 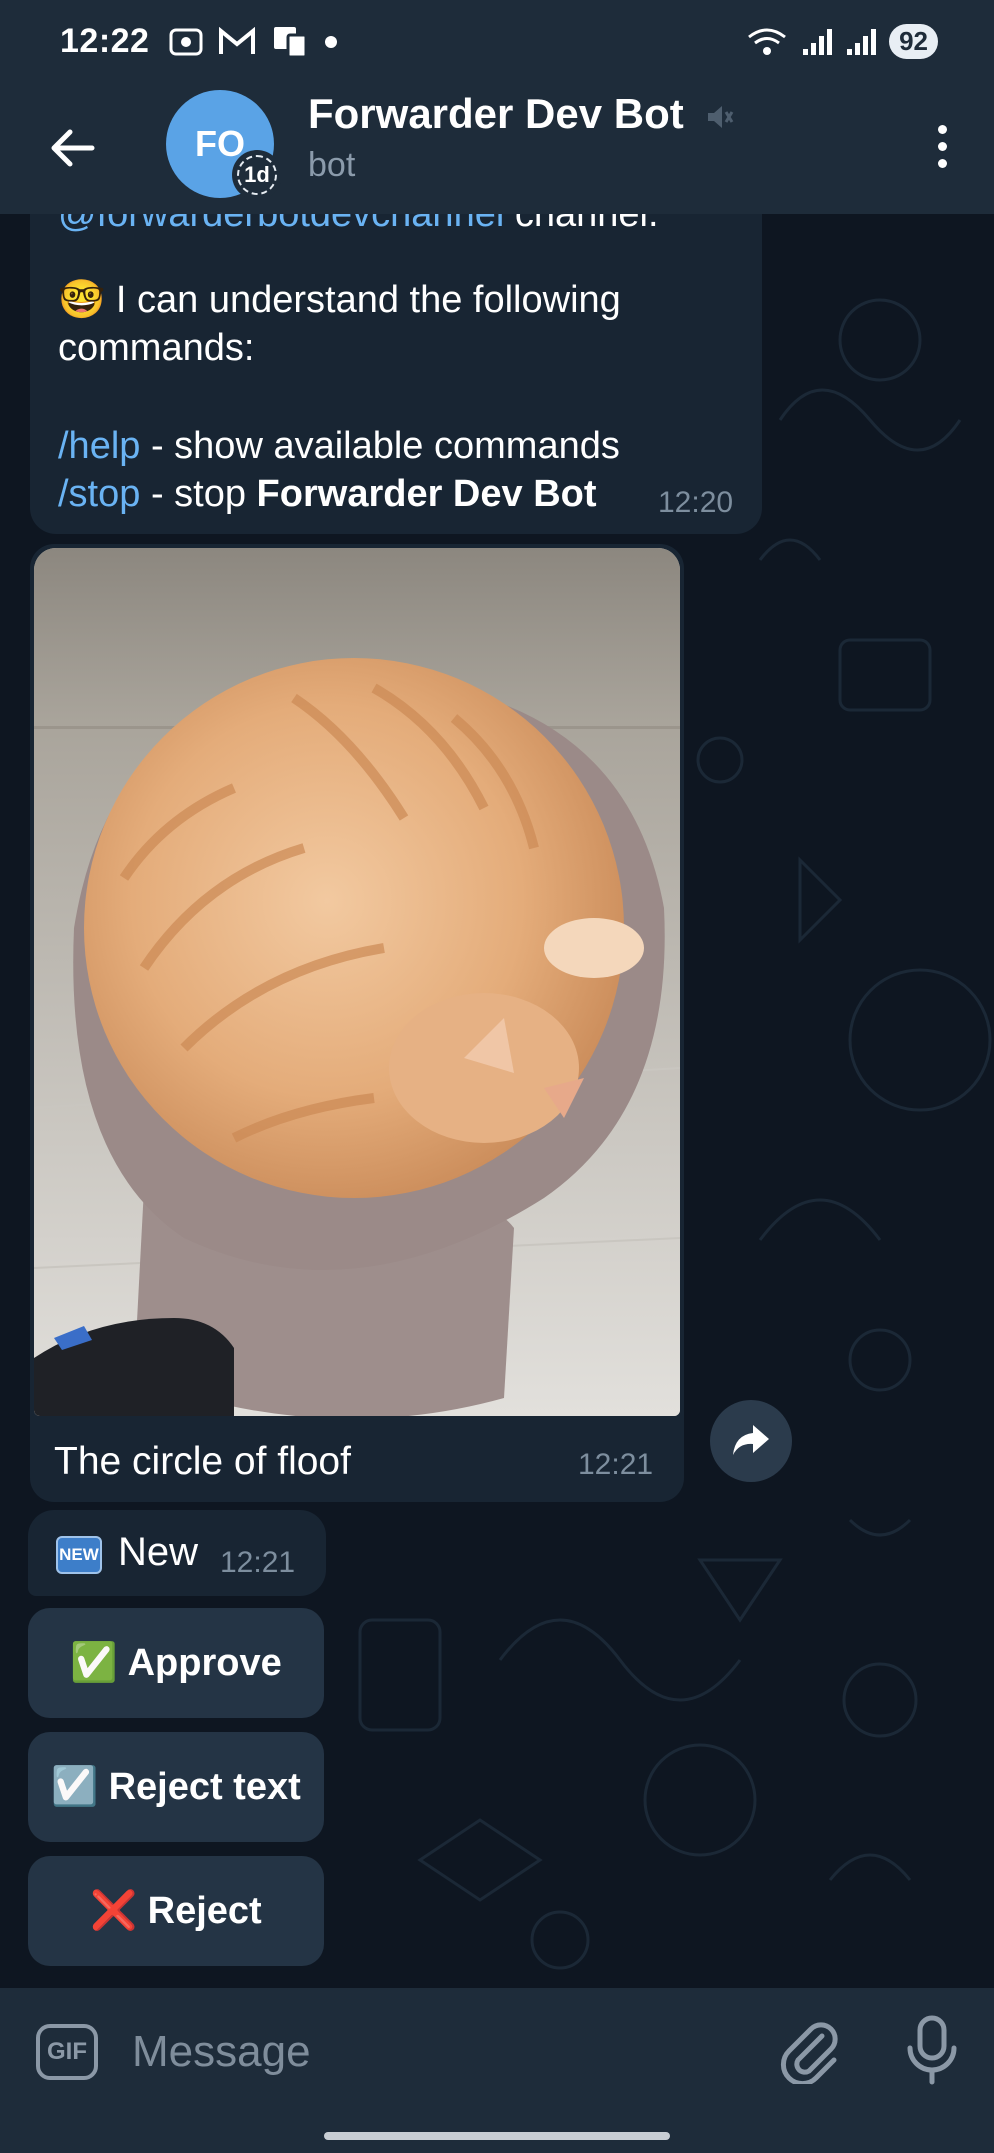 What do you see at coordinates (198, 494) in the screenshot?
I see `message-text: - stop` at bounding box center [198, 494].